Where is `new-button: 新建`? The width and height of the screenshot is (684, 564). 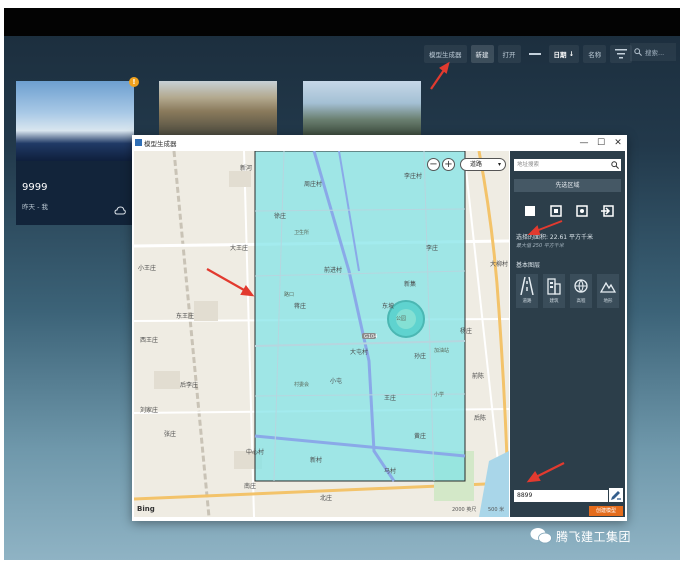 new-button: 新建 is located at coordinates (482, 54).